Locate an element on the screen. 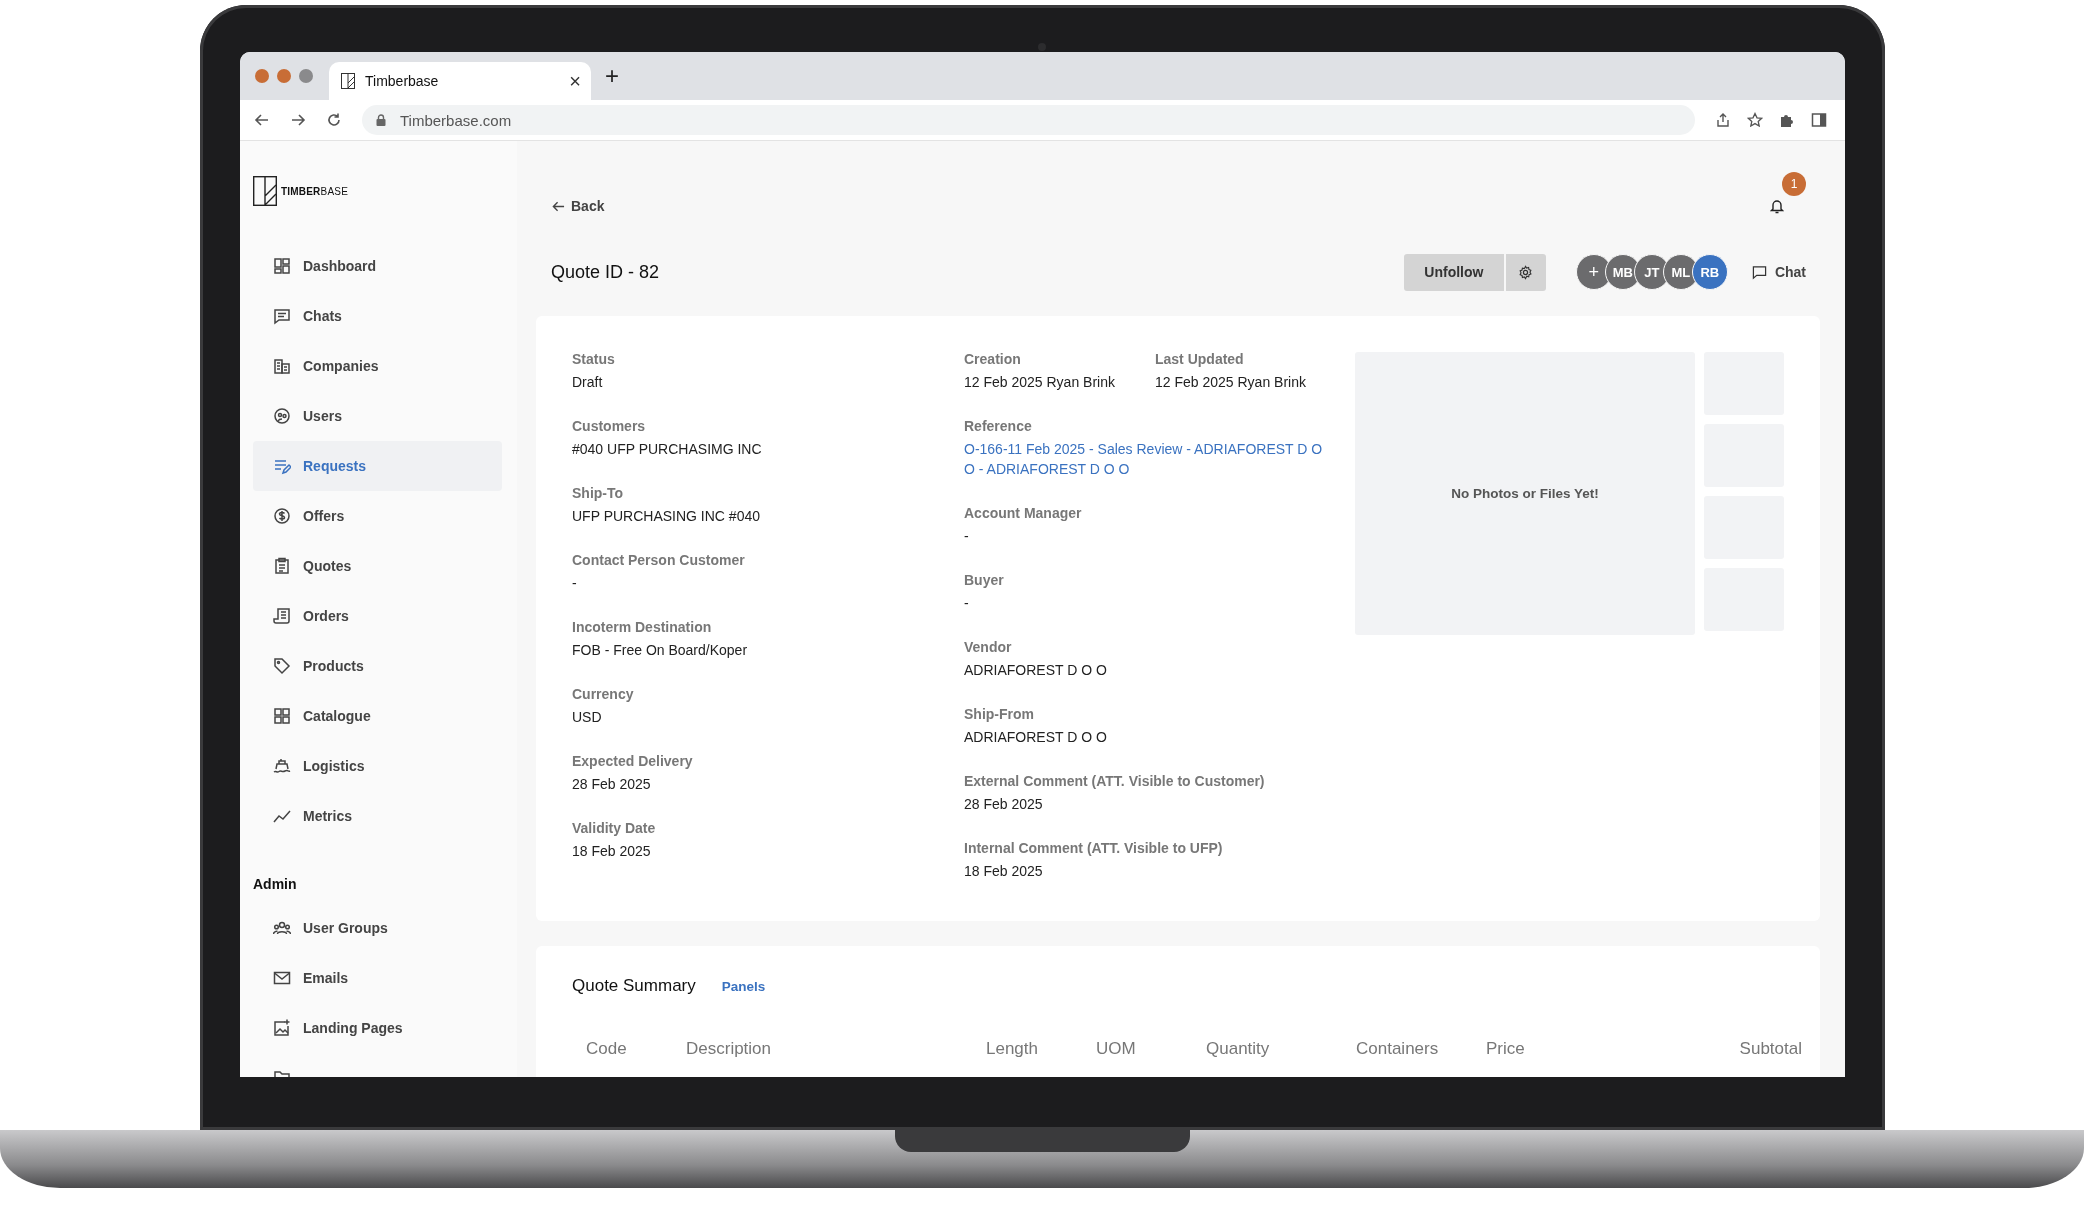 This screenshot has width=2084, height=1213. sidebar-item: Logistics is located at coordinates (377, 766).